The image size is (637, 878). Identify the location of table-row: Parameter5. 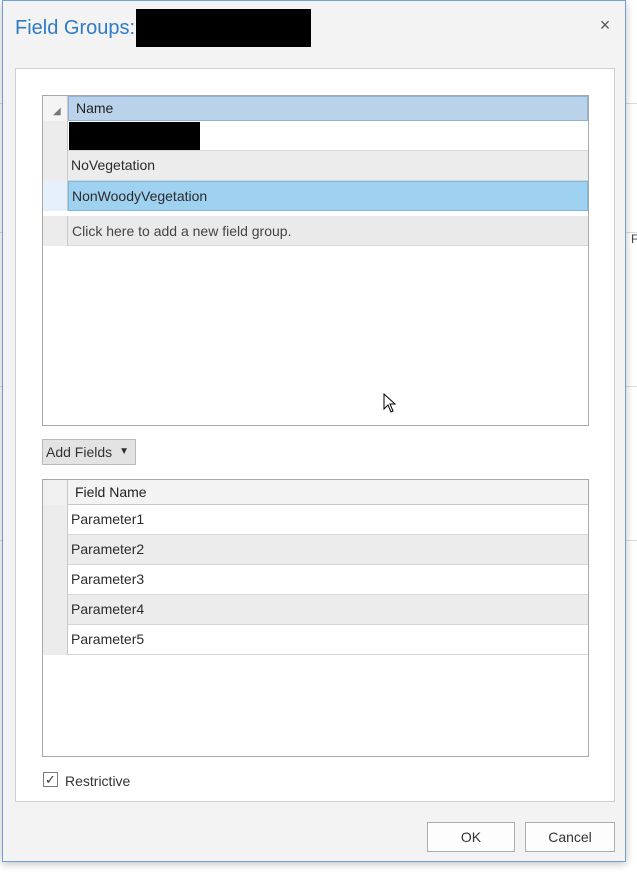
(315, 640).